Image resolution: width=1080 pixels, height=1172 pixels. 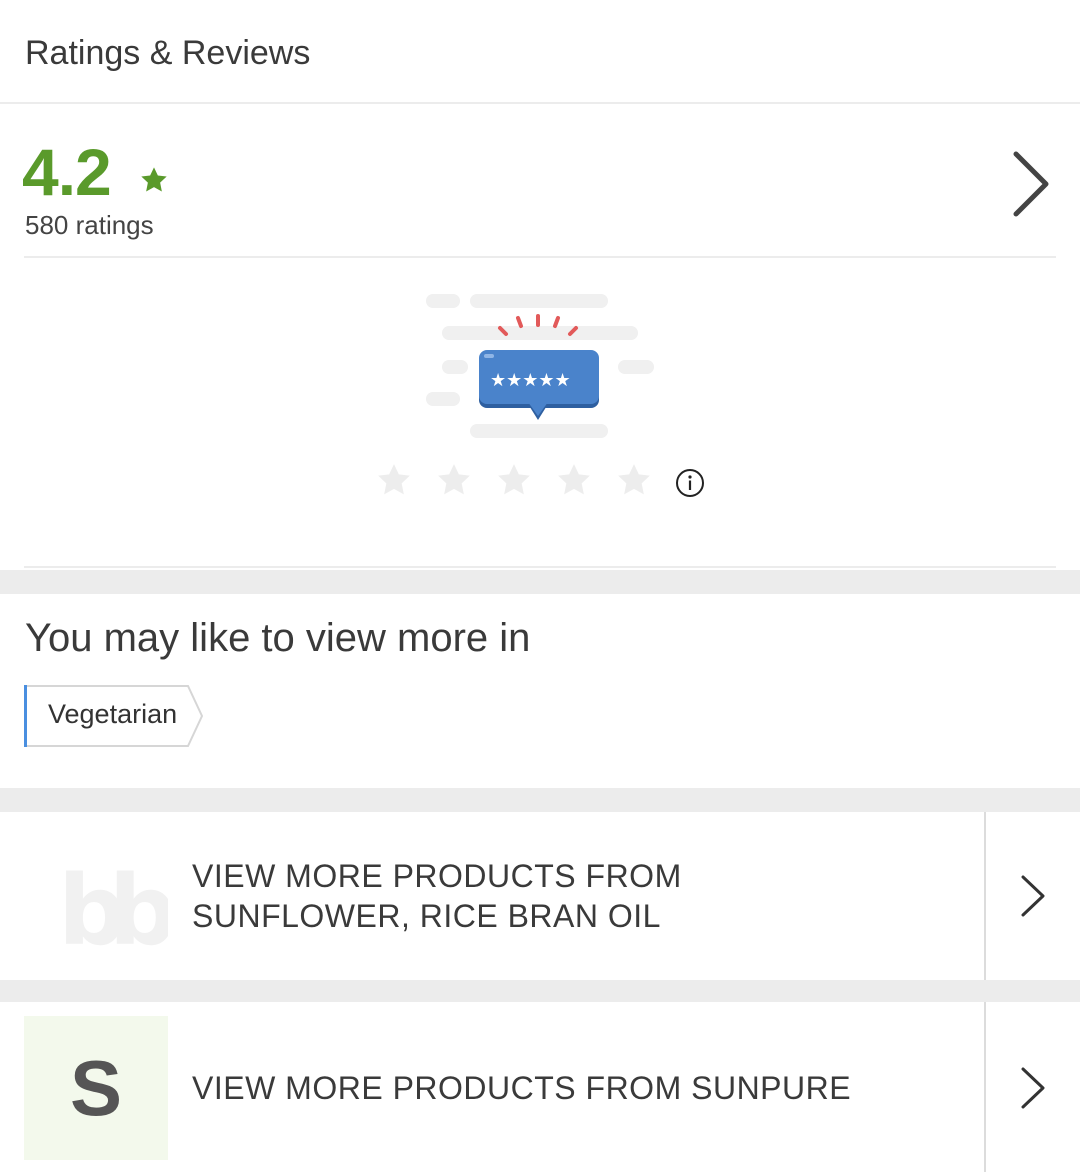 What do you see at coordinates (540, 181) in the screenshot?
I see `rating-summary: 4.2 580 ratings` at bounding box center [540, 181].